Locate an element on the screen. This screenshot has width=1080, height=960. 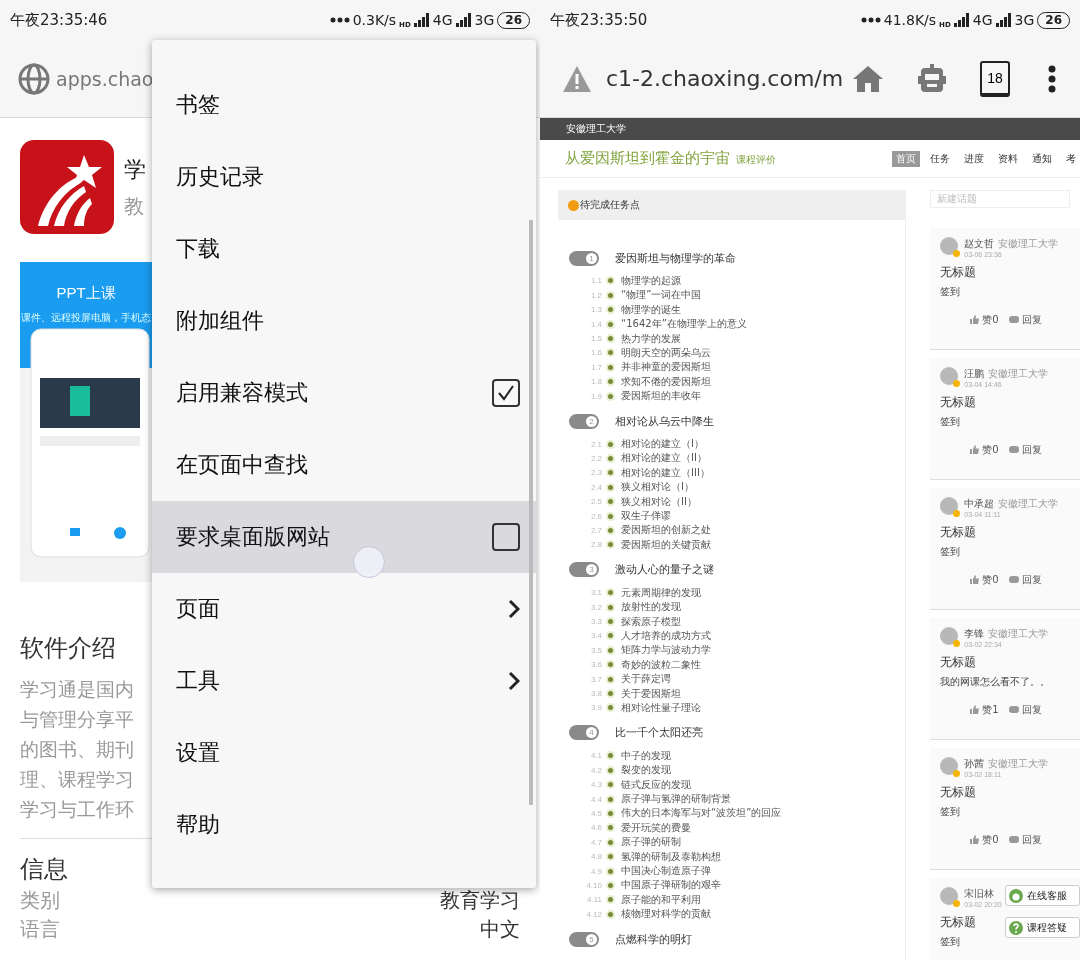
menu-item: 工具 is located at coordinates (344, 681).